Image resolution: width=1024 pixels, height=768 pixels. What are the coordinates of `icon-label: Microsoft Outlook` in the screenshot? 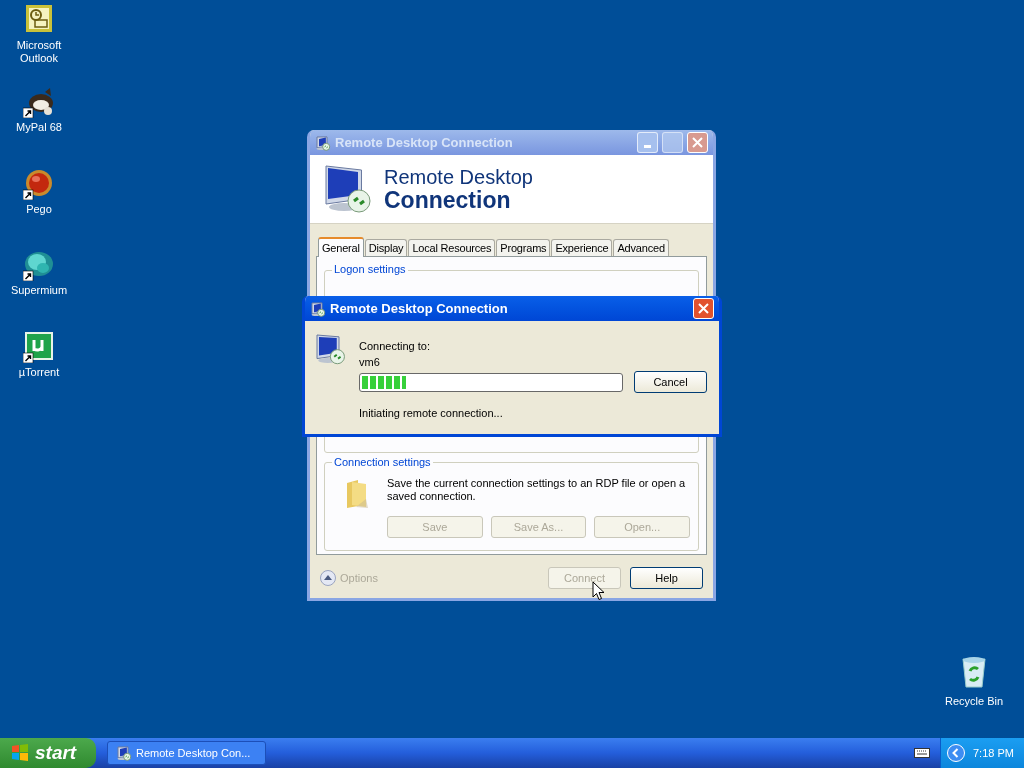 It's located at (39, 52).